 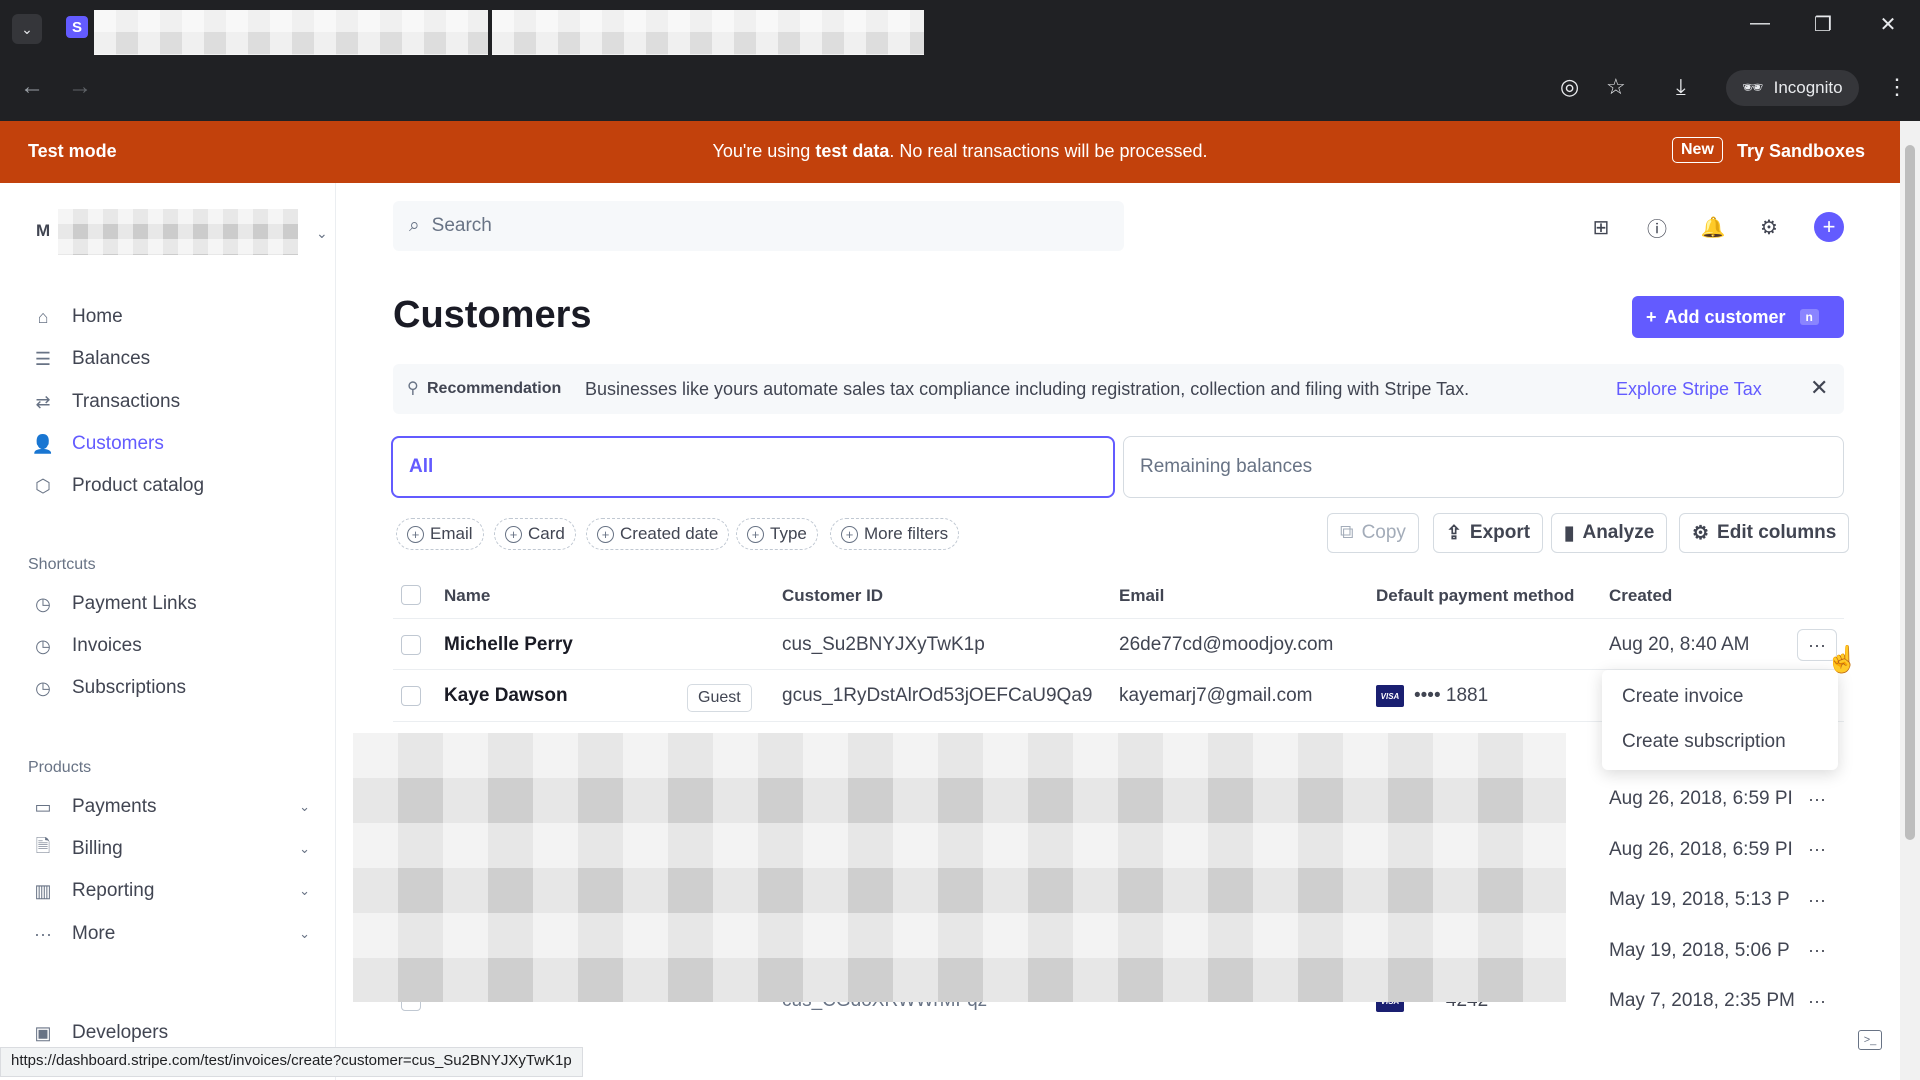 I want to click on column-header-payment-method: Default payment method, so click(x=1475, y=596).